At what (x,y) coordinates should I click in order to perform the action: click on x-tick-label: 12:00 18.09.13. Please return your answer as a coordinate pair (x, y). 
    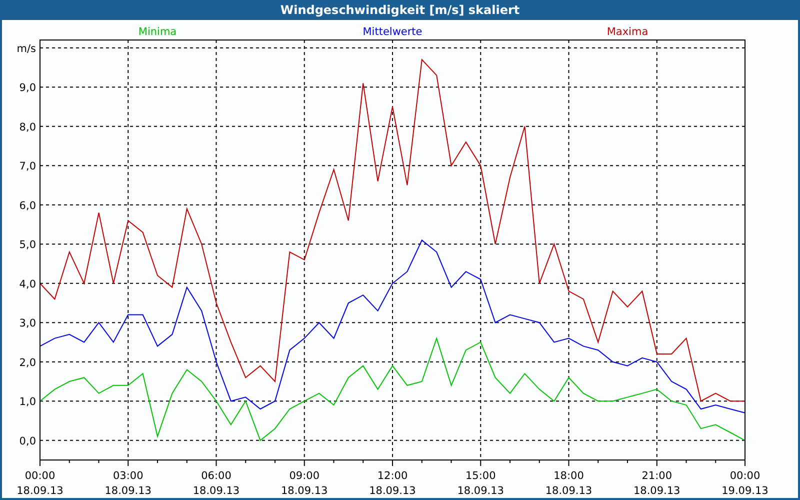
    Looking at the image, I should click on (392, 483).